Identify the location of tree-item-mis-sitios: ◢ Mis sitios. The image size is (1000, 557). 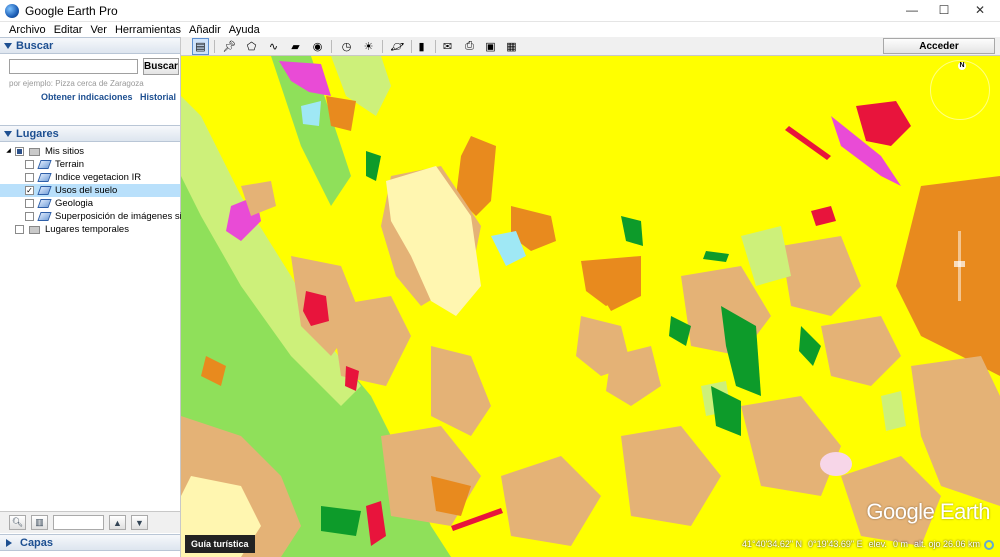
(90, 151).